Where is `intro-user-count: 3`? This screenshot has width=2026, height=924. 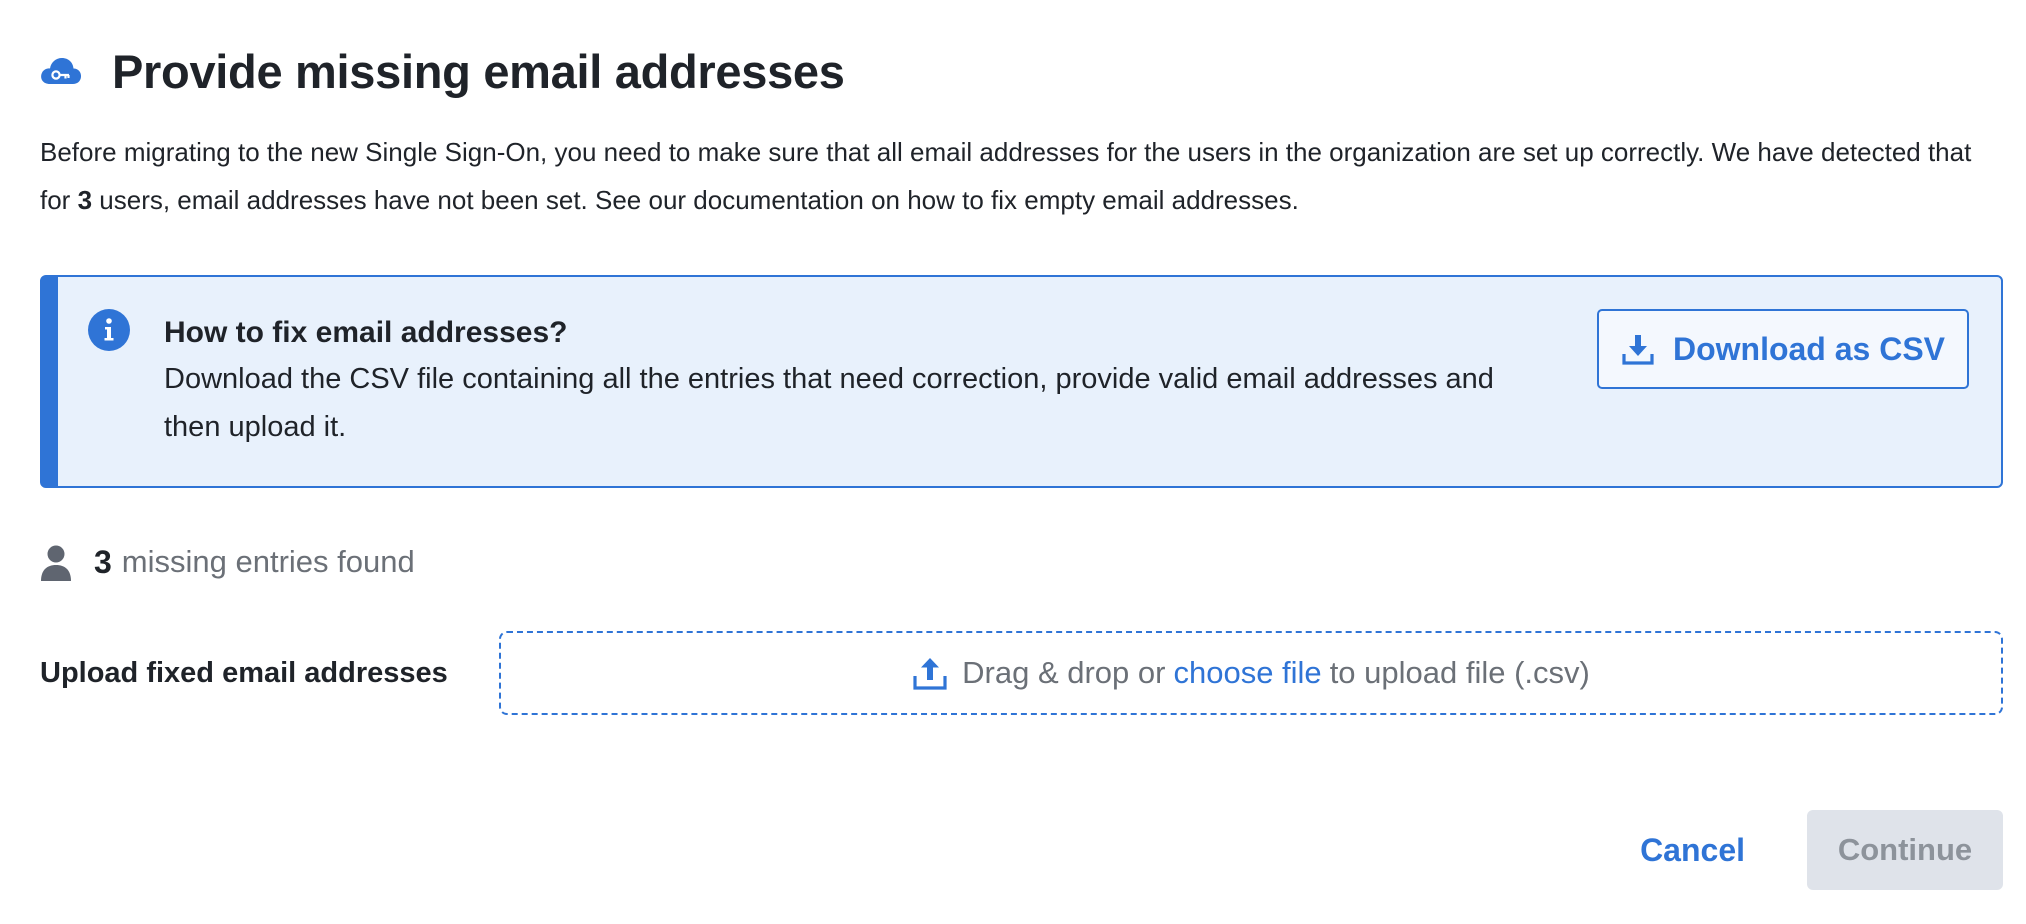 intro-user-count: 3 is located at coordinates (85, 200).